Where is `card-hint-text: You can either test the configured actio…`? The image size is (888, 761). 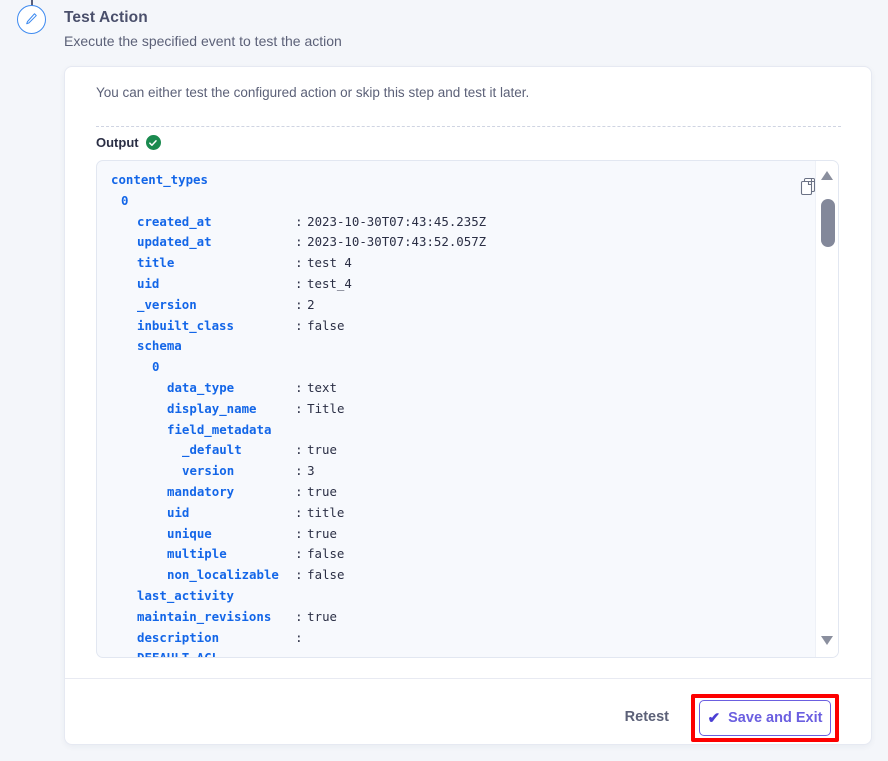
card-hint-text: You can either test the configured actio… is located at coordinates (313, 92).